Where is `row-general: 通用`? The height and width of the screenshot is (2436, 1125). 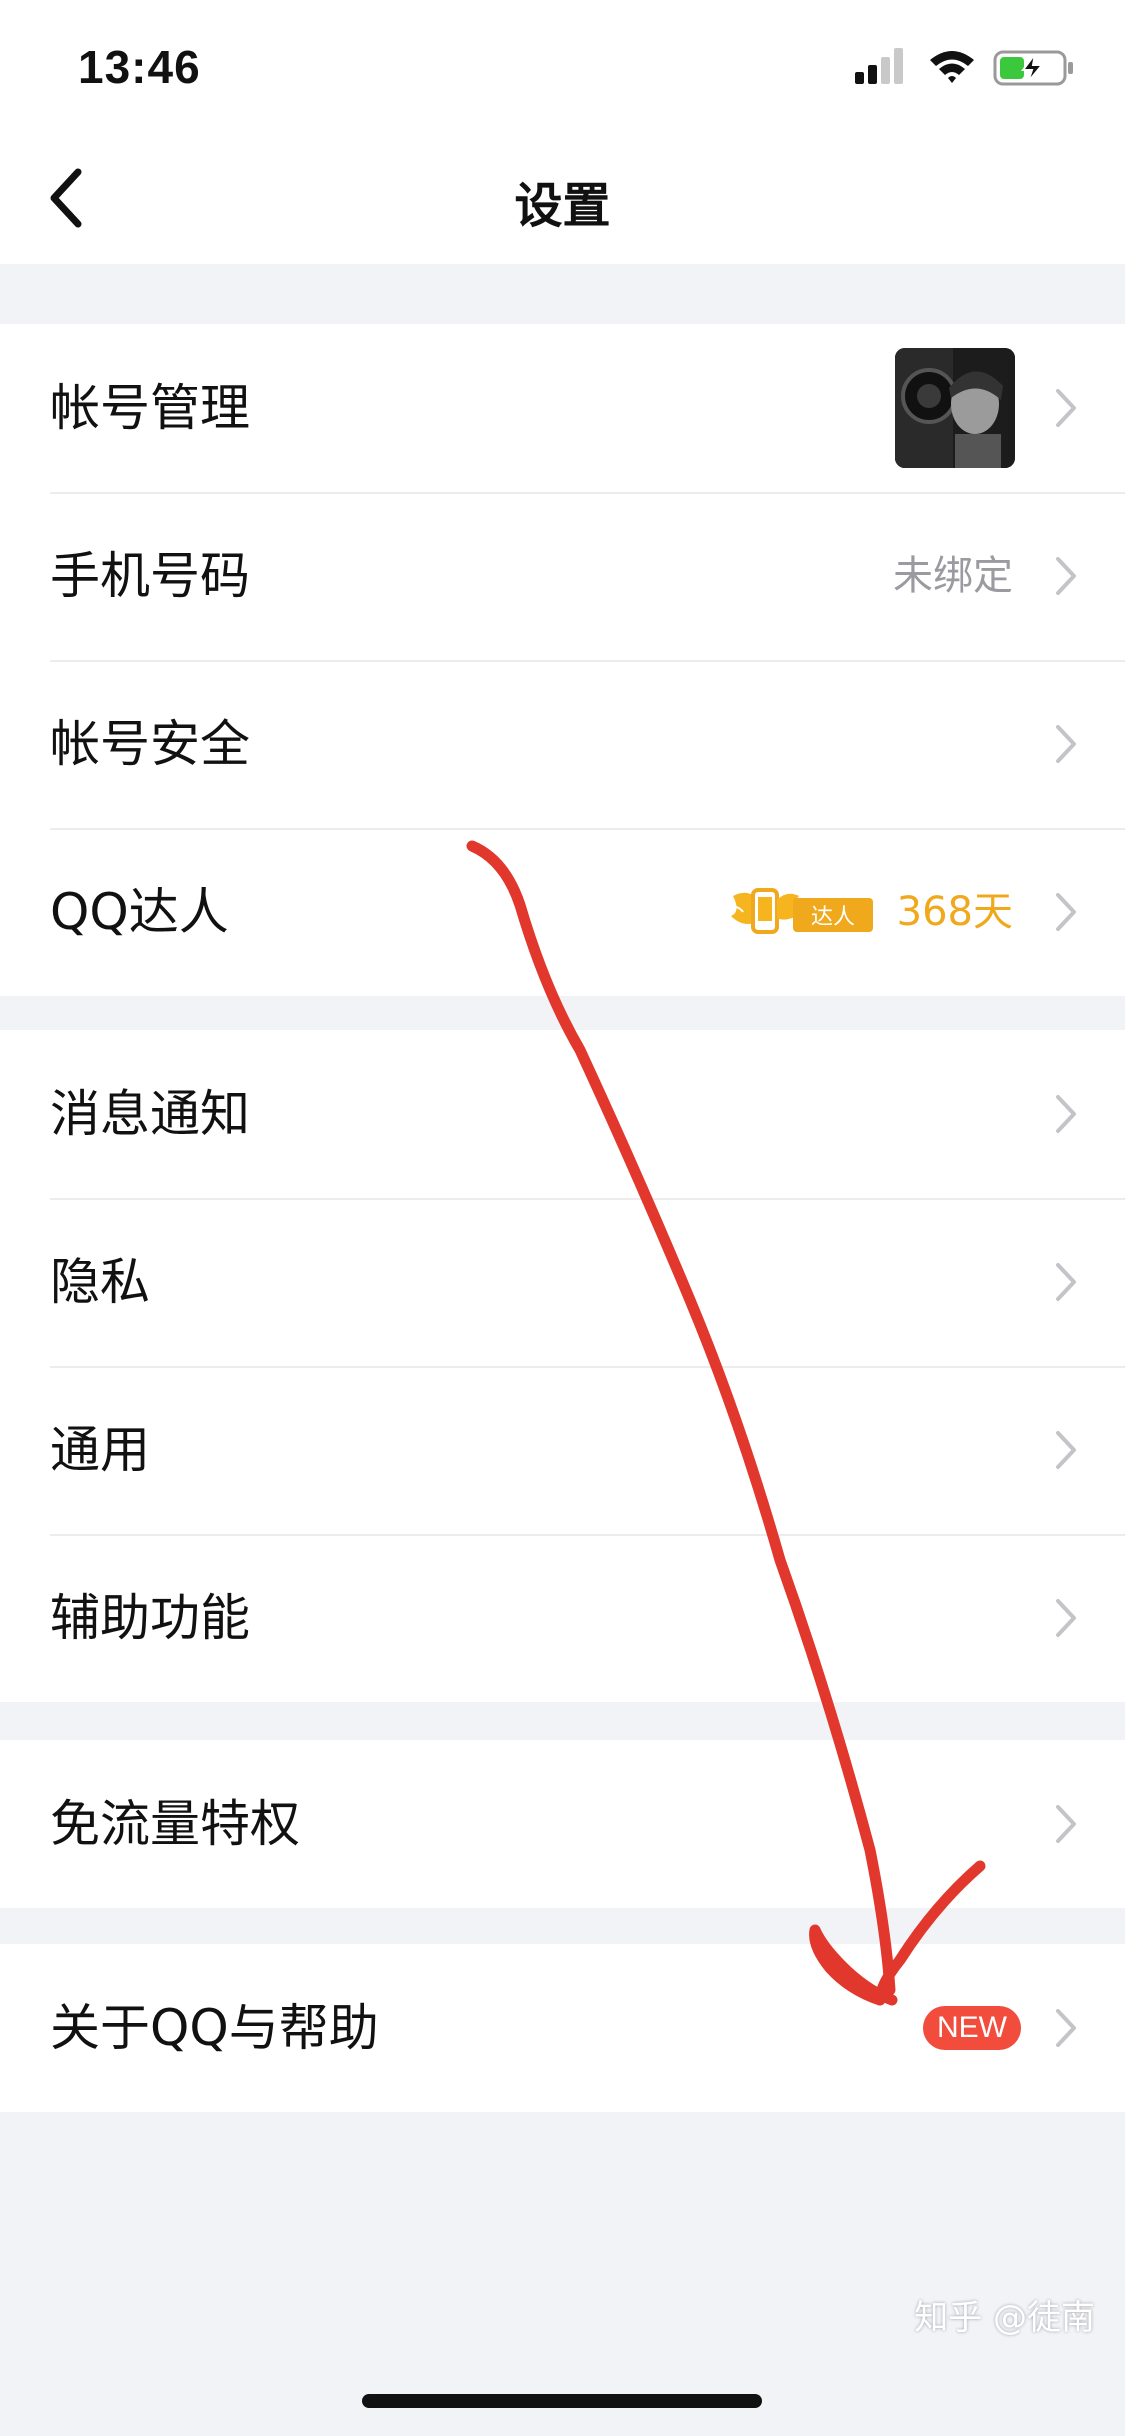
row-general: 通用 is located at coordinates (562, 1450).